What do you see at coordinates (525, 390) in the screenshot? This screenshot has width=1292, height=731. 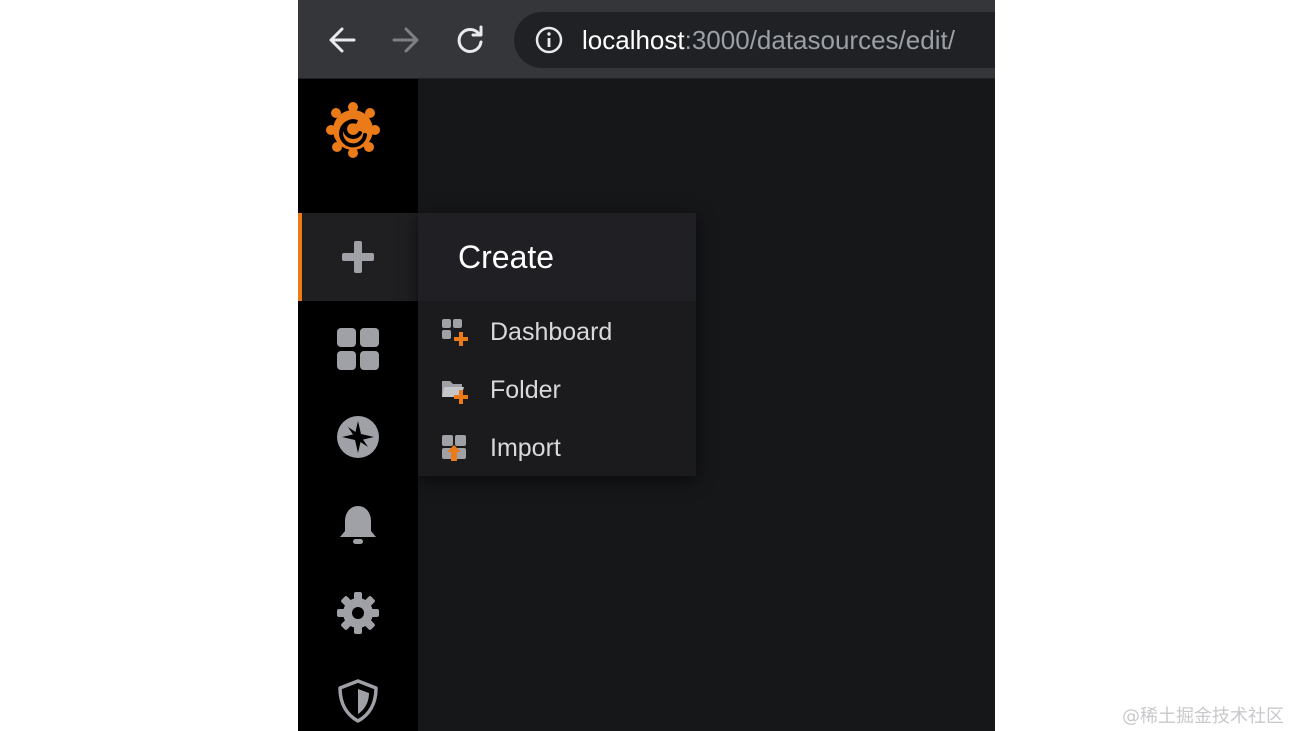 I see `menu-item-folder-label: Folder` at bounding box center [525, 390].